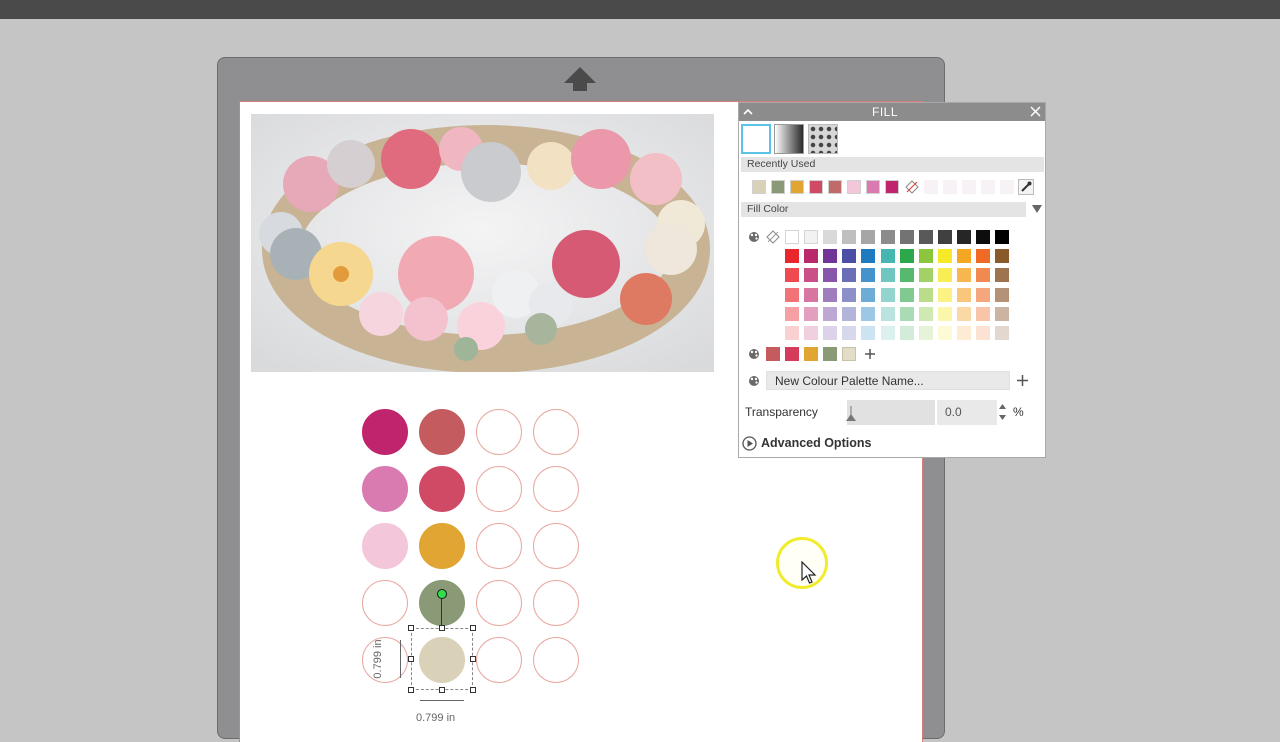 The image size is (1280, 742). Describe the element at coordinates (816, 443) in the screenshot. I see `advanced-options-label: Advanced Options` at that location.